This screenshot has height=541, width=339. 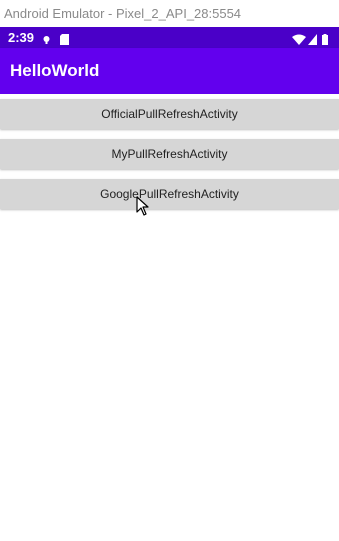 What do you see at coordinates (169, 194) in the screenshot?
I see `google-pull-refresh-button: GooglePullRefreshActivity` at bounding box center [169, 194].